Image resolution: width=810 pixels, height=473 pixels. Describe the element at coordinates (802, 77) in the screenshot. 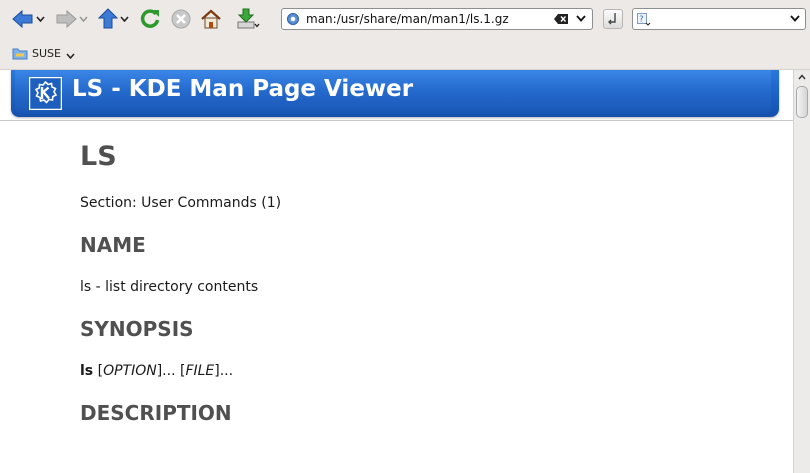

I see `scroll-up-arrow-icon` at that location.